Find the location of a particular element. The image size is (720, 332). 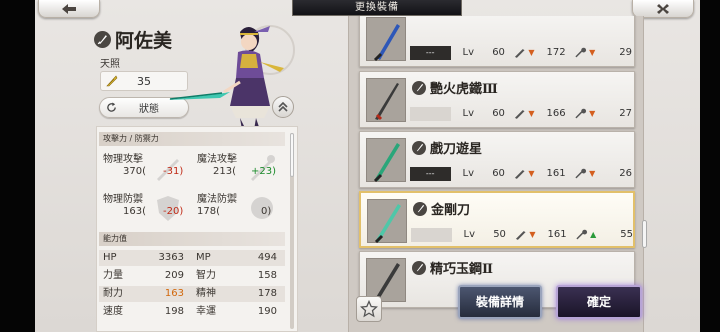

equipment-card: 戲刀遊星 --- Lv 60 ▼ 161 ▼ 26 is located at coordinates (497, 159).